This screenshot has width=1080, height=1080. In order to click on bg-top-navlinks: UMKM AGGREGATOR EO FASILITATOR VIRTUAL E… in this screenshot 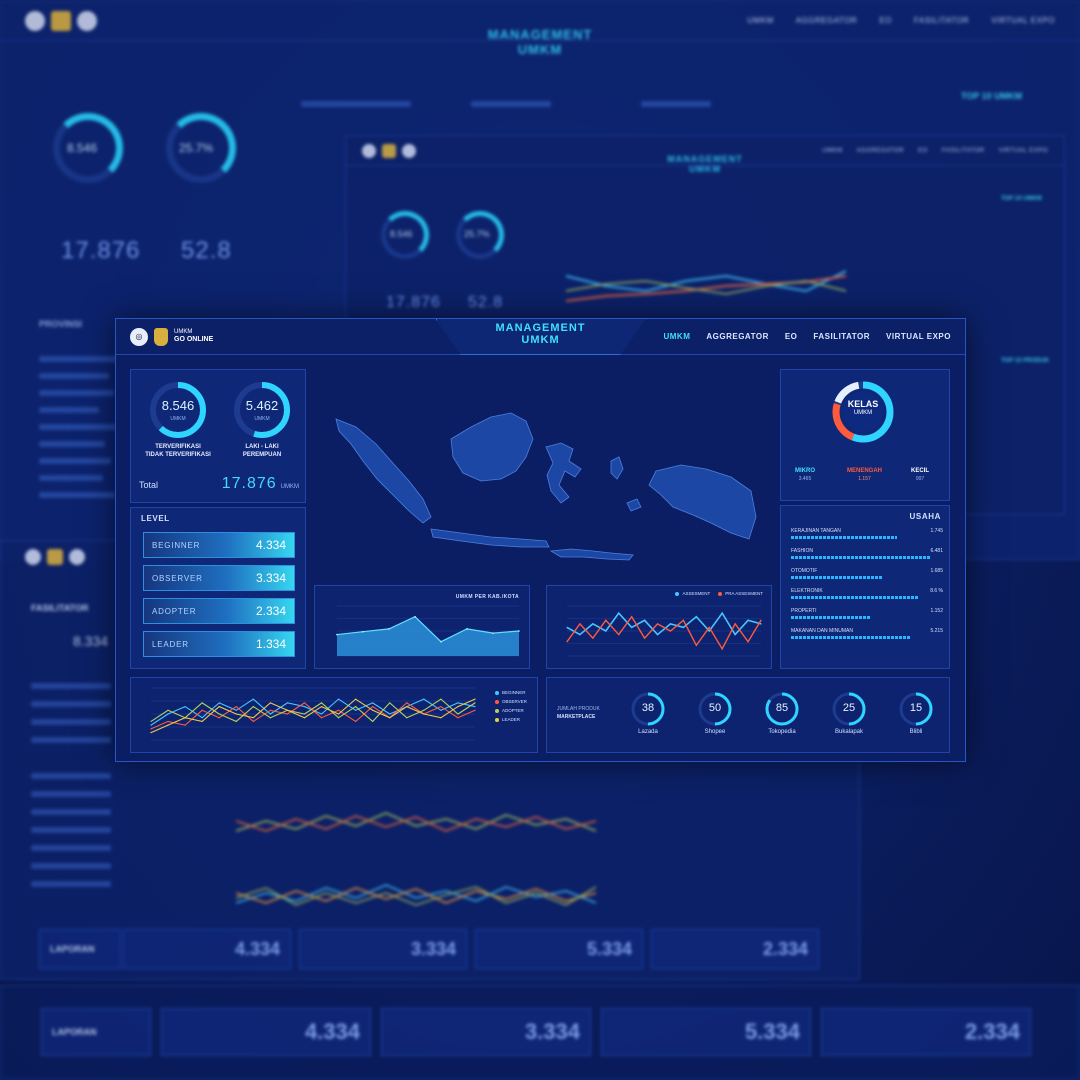, I will do `click(901, 20)`.